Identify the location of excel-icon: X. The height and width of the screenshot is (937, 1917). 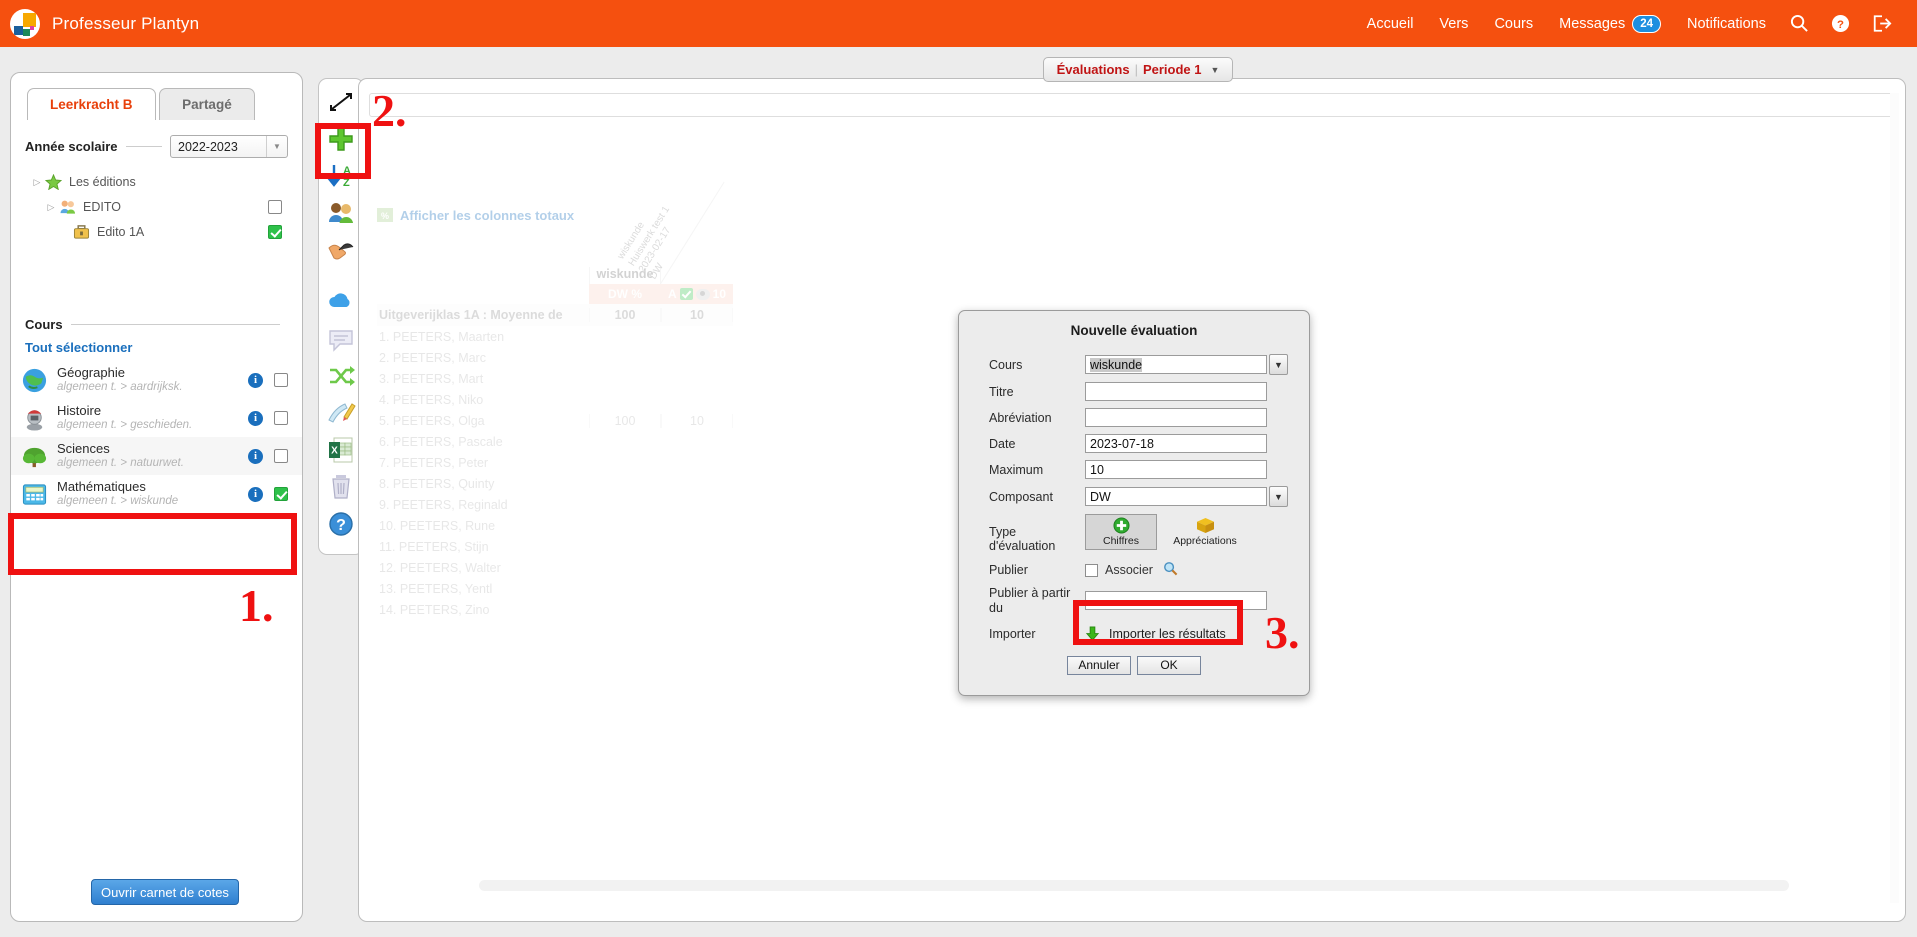
(341, 450).